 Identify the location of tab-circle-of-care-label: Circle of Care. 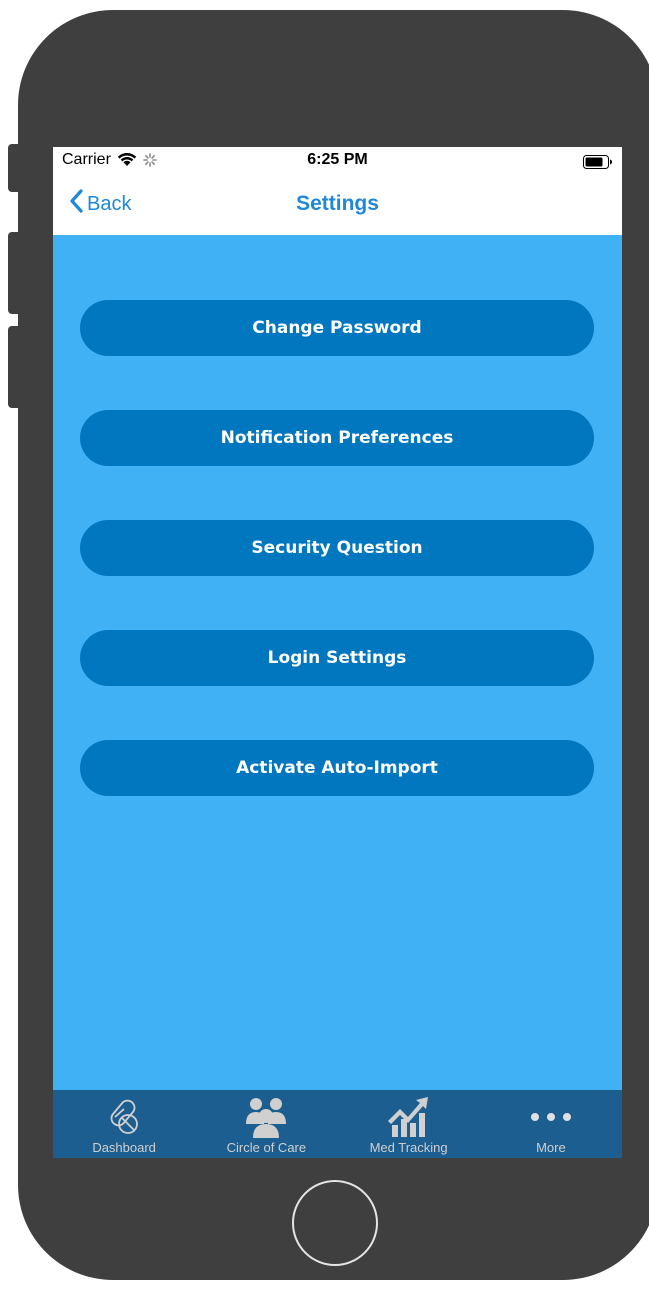
(266, 1147).